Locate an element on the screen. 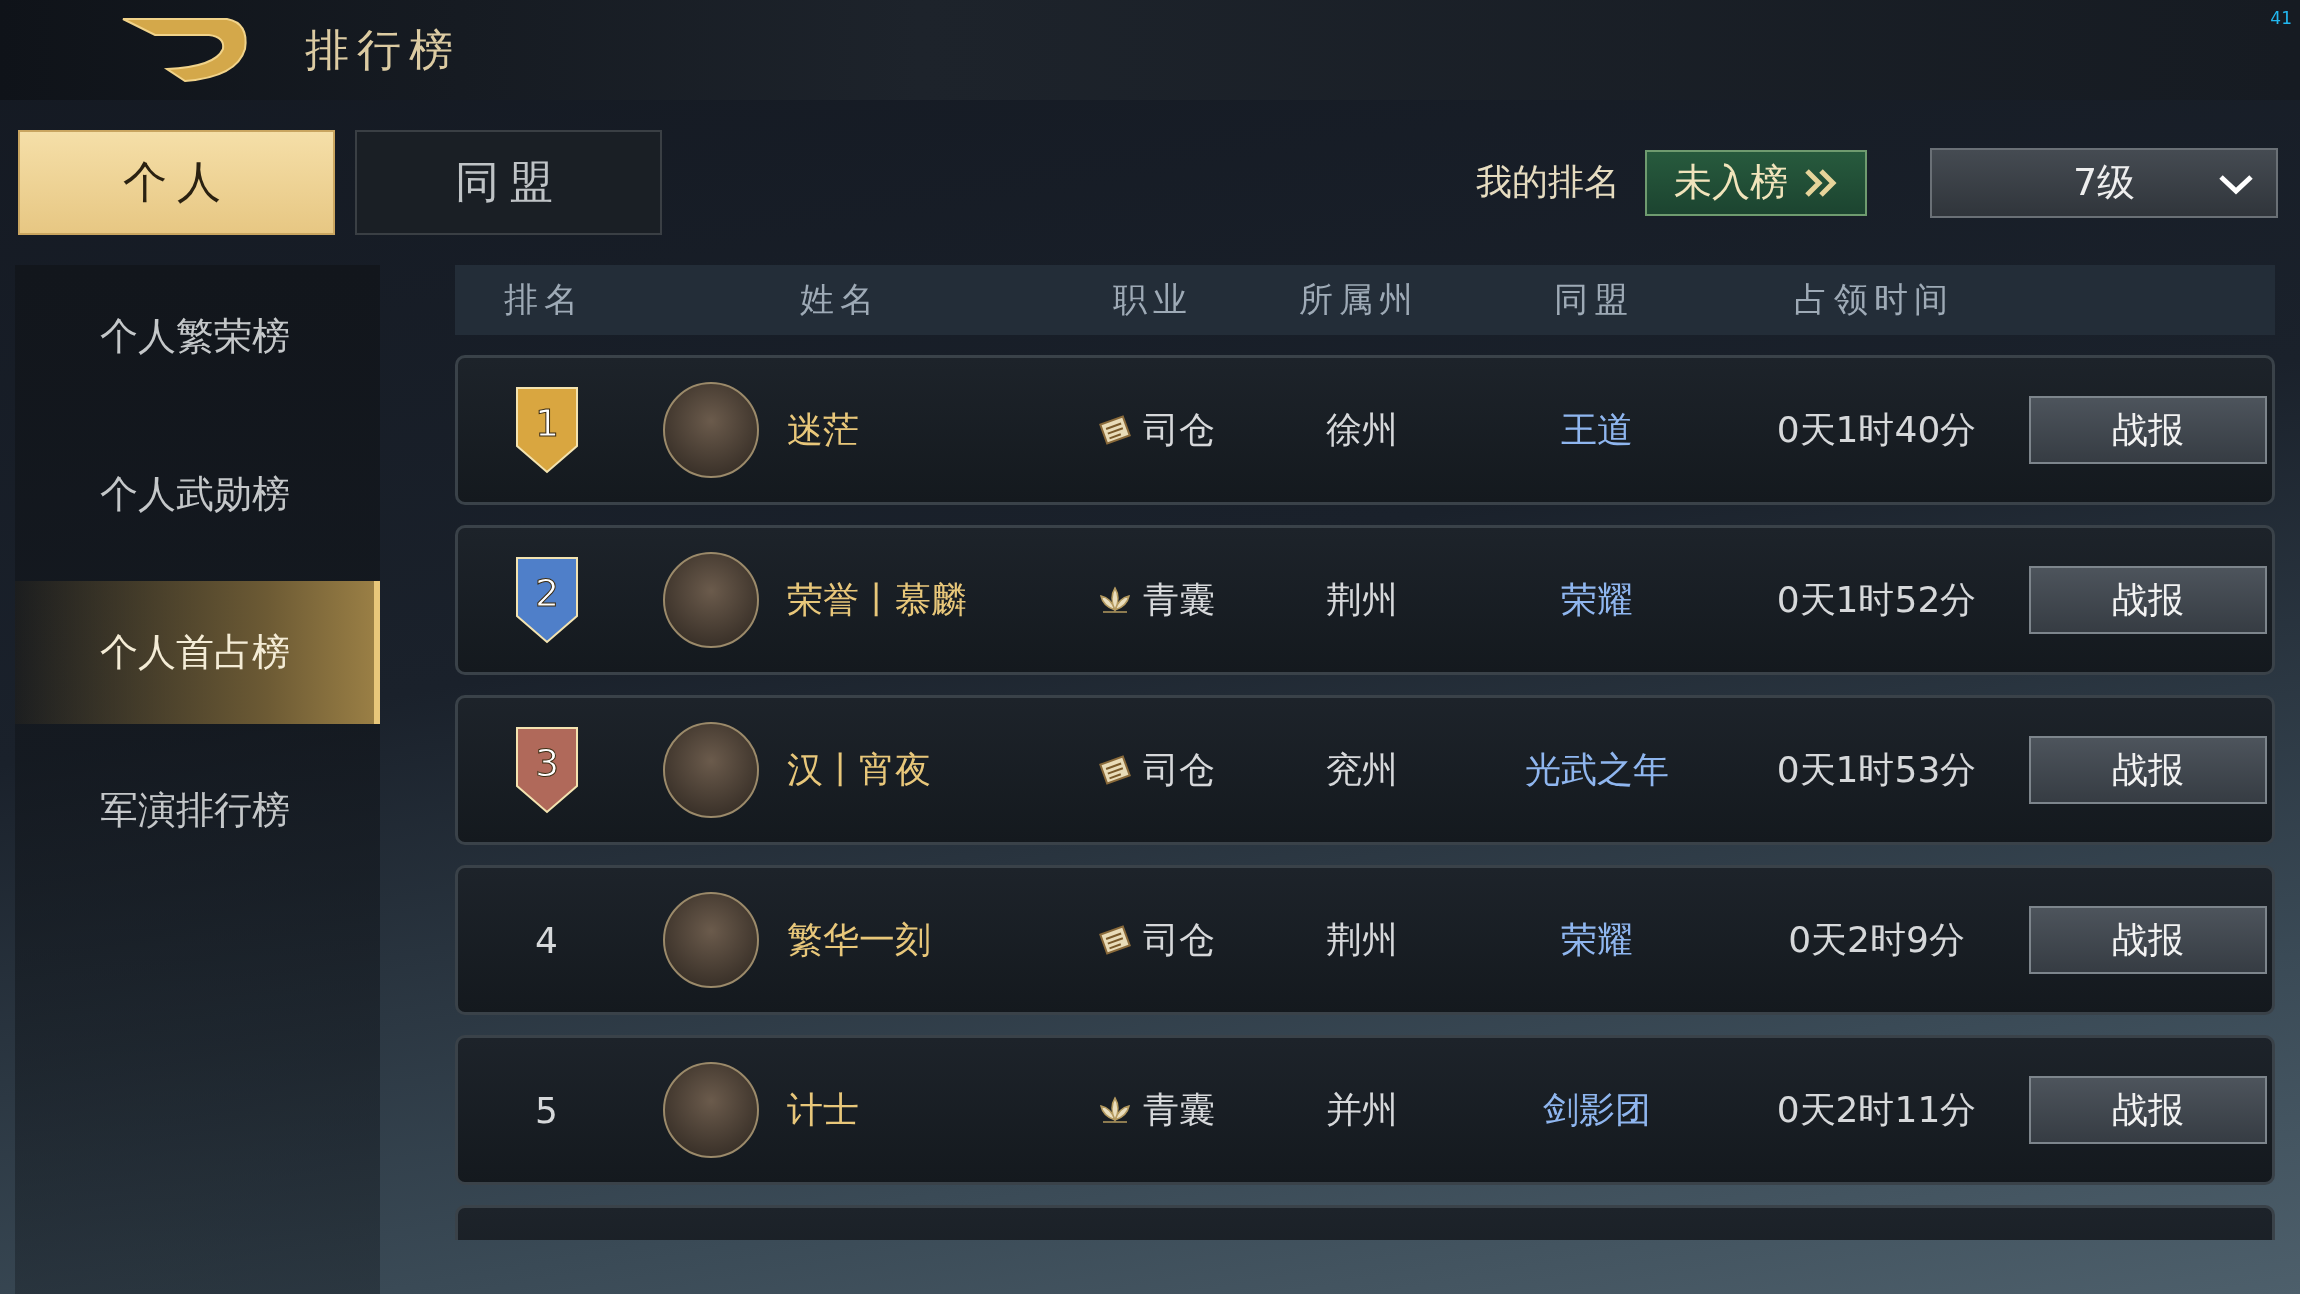  overlay-number: 41 is located at coordinates (2281, 18).